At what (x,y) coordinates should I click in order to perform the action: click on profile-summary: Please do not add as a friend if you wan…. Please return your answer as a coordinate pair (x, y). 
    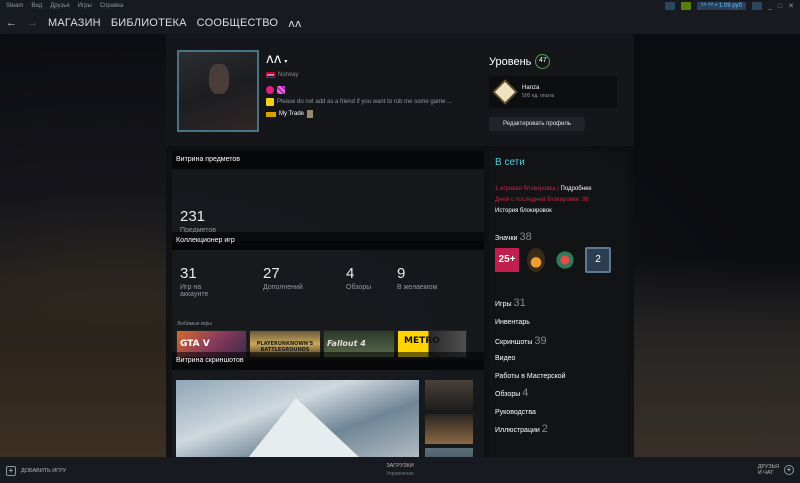
    Looking at the image, I should click on (376, 104).